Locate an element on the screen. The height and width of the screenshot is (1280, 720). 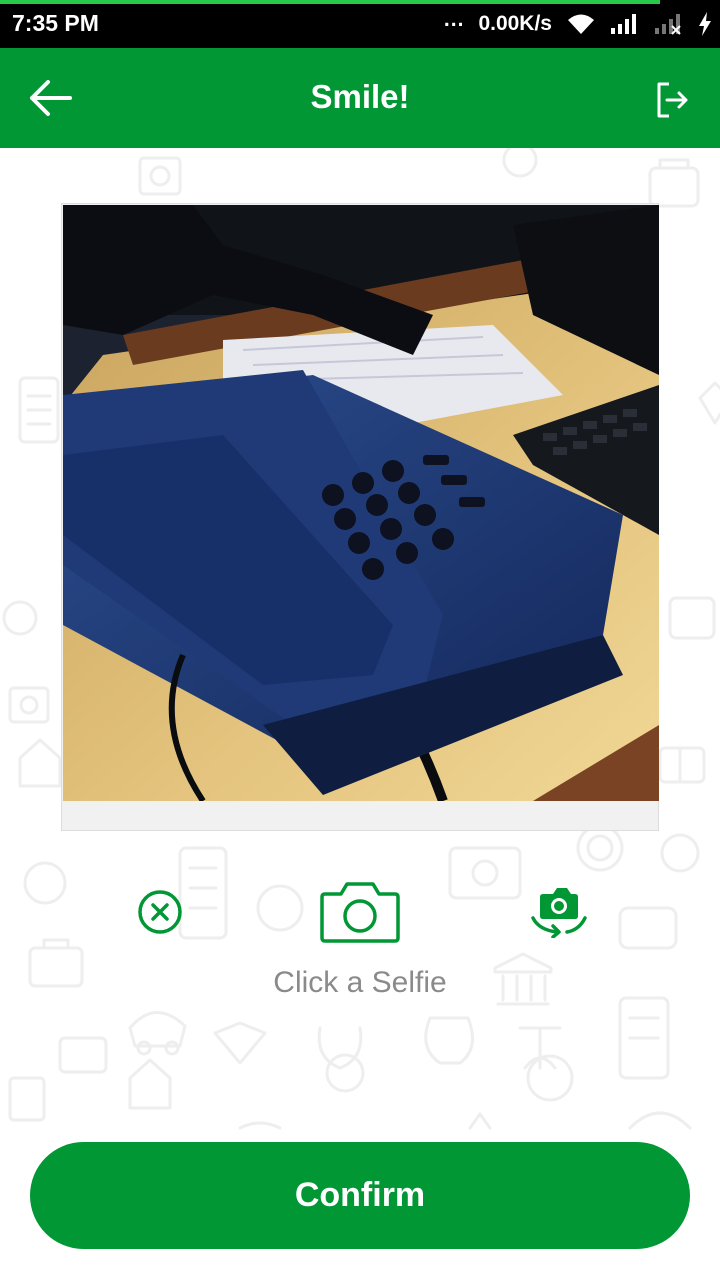
cancel-button is located at coordinates (160, 912).